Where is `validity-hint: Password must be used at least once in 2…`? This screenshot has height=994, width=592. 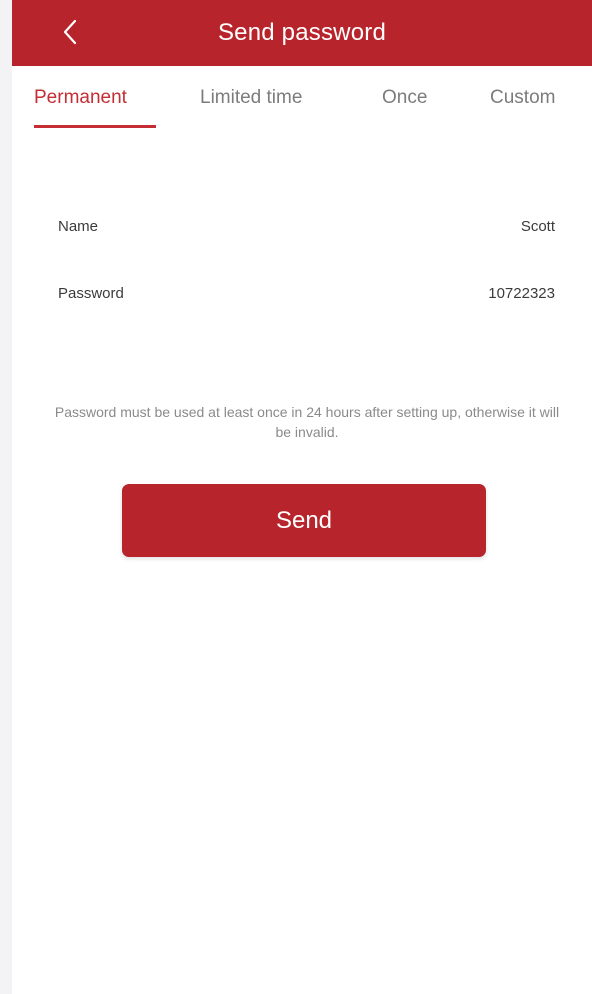 validity-hint: Password must be used at least once in 2… is located at coordinates (307, 422).